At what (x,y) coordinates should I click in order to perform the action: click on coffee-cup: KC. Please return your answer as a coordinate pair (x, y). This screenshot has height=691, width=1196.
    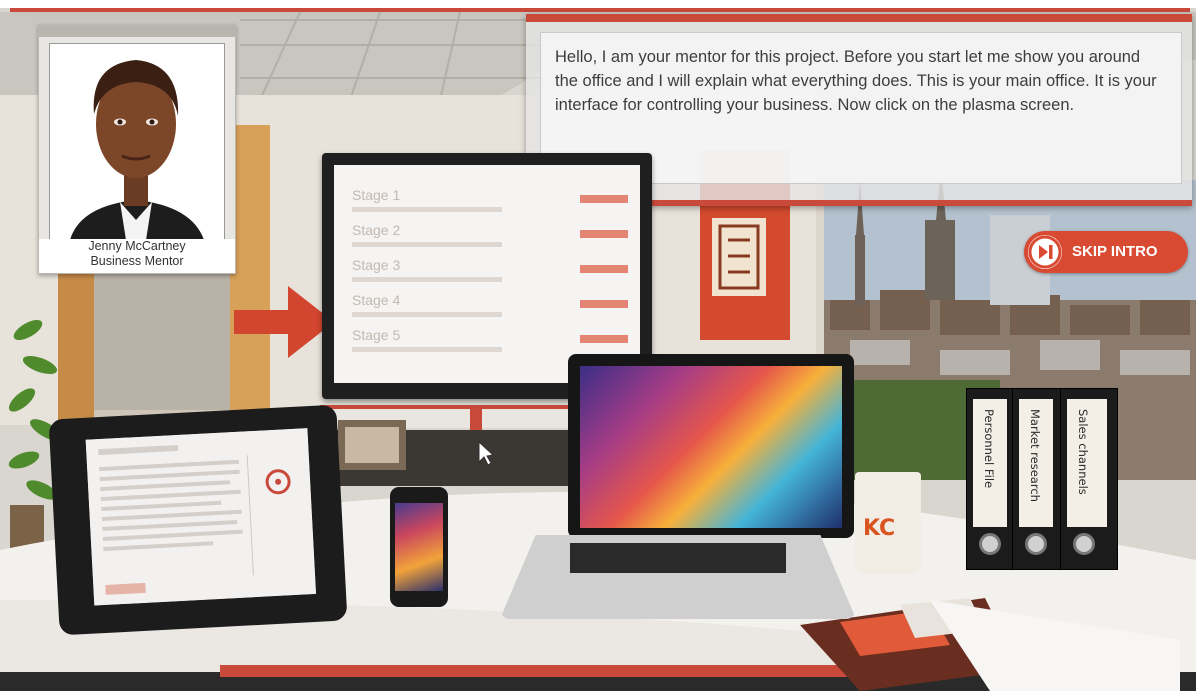
    Looking at the image, I should click on (888, 523).